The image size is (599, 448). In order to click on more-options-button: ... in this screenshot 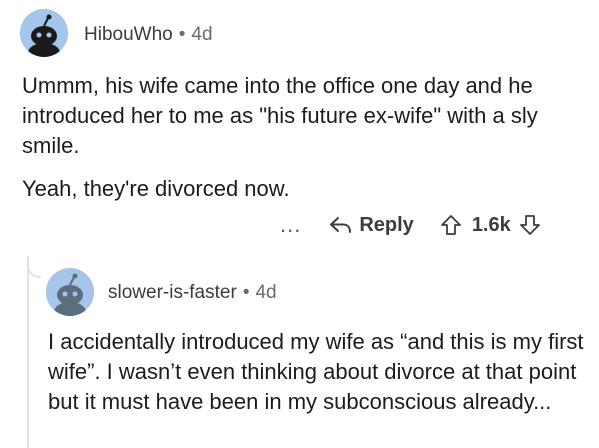, I will do `click(290, 225)`.